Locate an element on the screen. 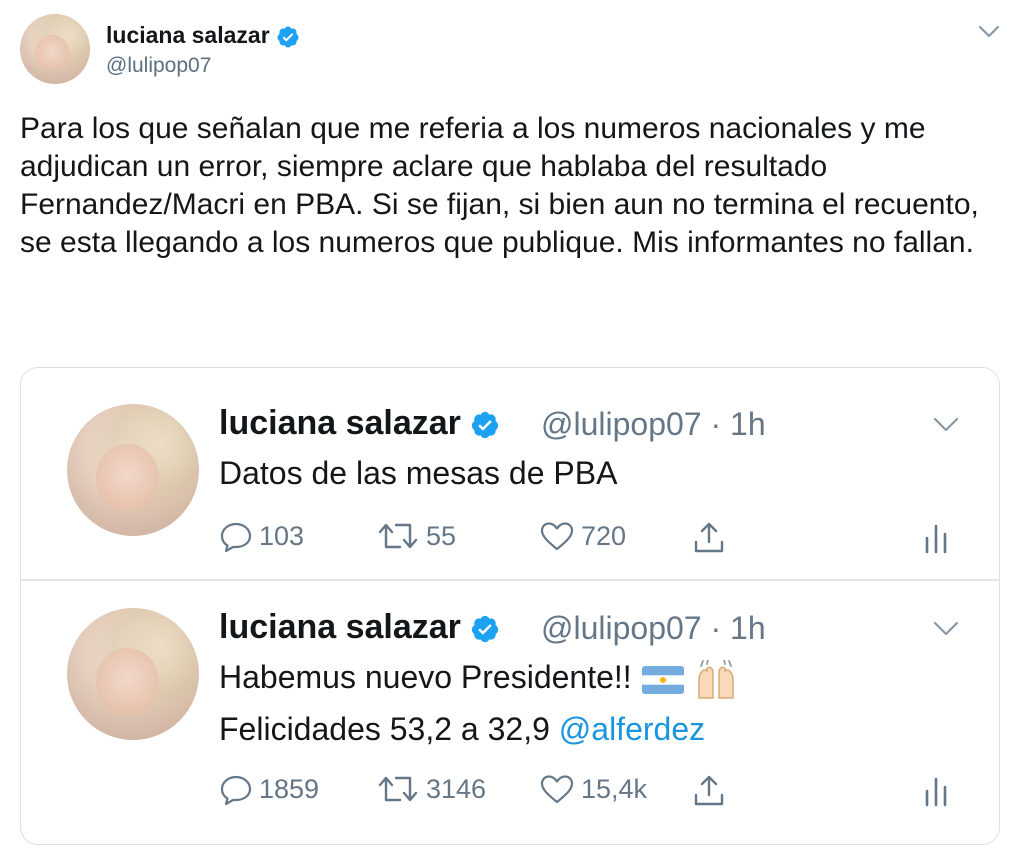 The width and height of the screenshot is (1024, 859). retweet-button: 3146 is located at coordinates (431, 789).